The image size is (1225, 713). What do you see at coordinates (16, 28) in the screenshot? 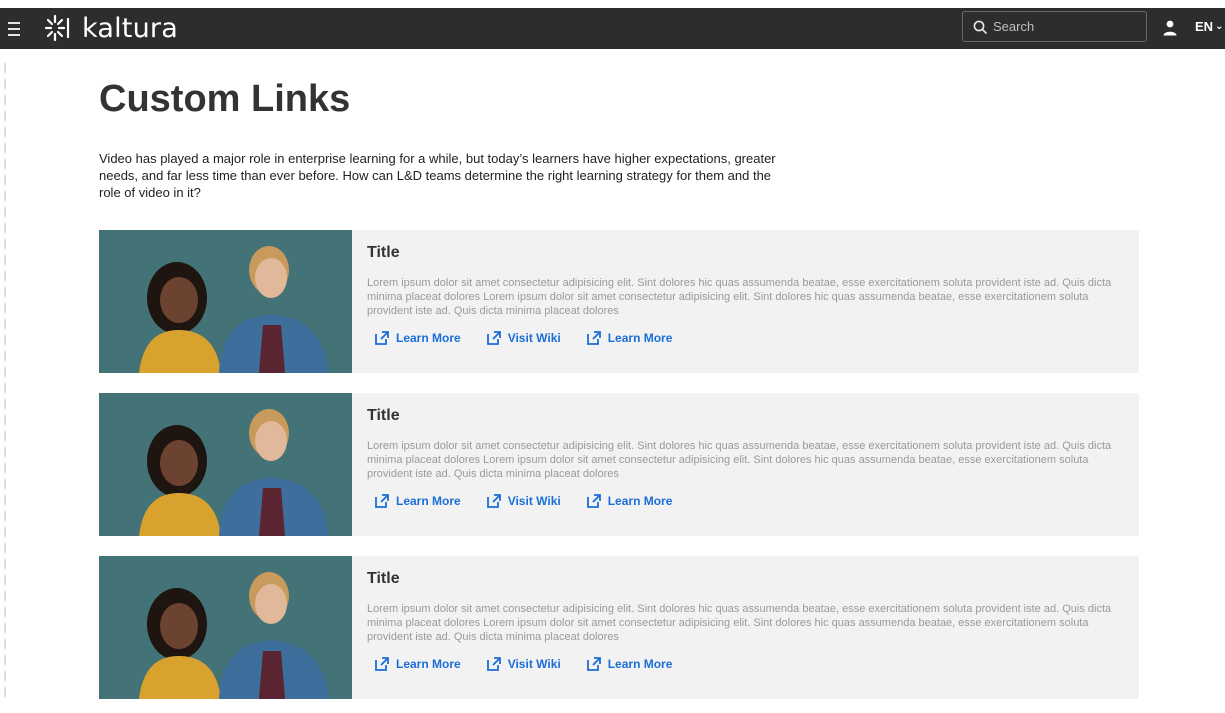
I see `hamburger-icon` at bounding box center [16, 28].